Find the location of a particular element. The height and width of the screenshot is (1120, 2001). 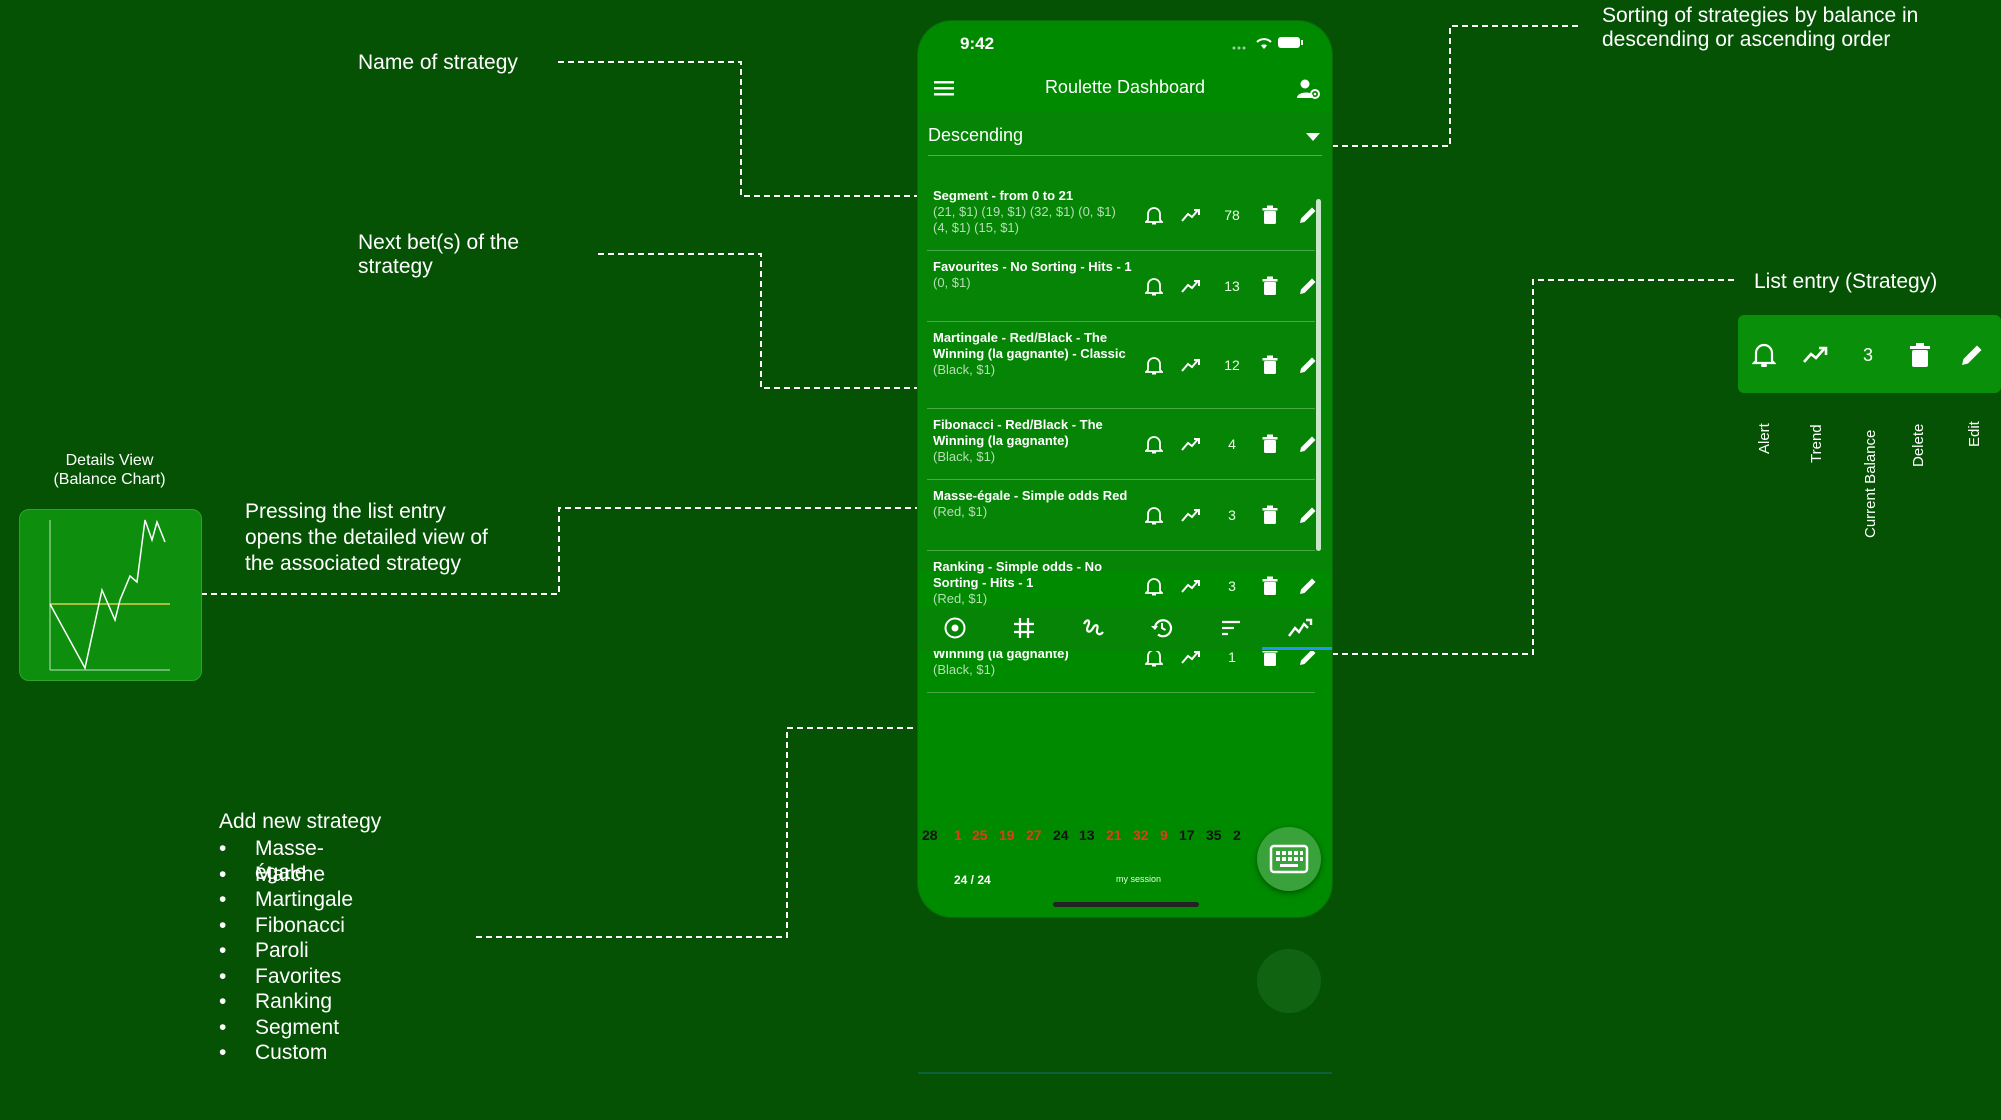

strategy-actions: 3 is located at coordinates (1226, 515).